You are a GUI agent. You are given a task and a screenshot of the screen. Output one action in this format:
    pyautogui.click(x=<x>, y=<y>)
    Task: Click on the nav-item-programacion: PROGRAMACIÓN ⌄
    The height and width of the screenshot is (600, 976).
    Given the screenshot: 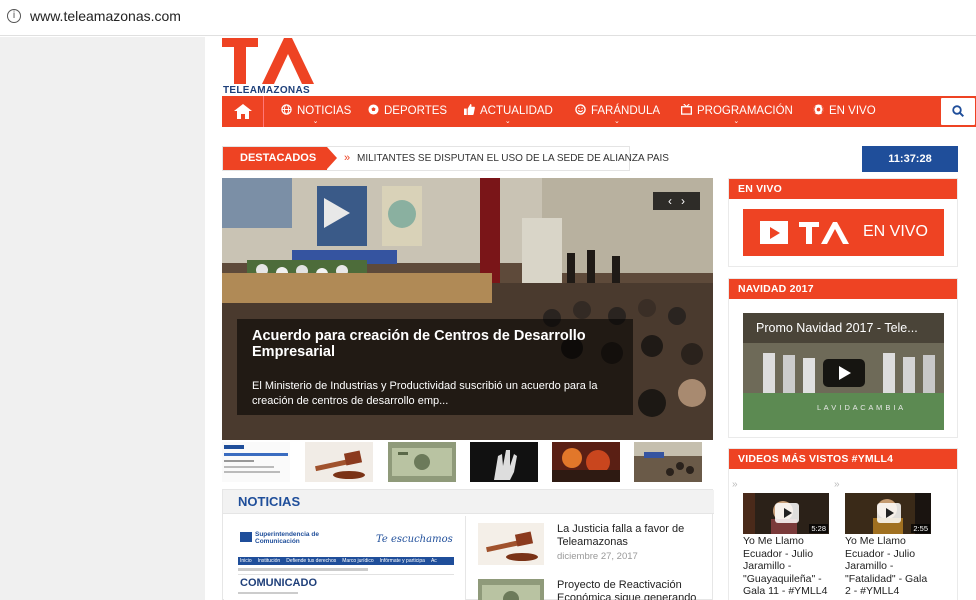 What is the action you would take?
    pyautogui.click(x=736, y=111)
    